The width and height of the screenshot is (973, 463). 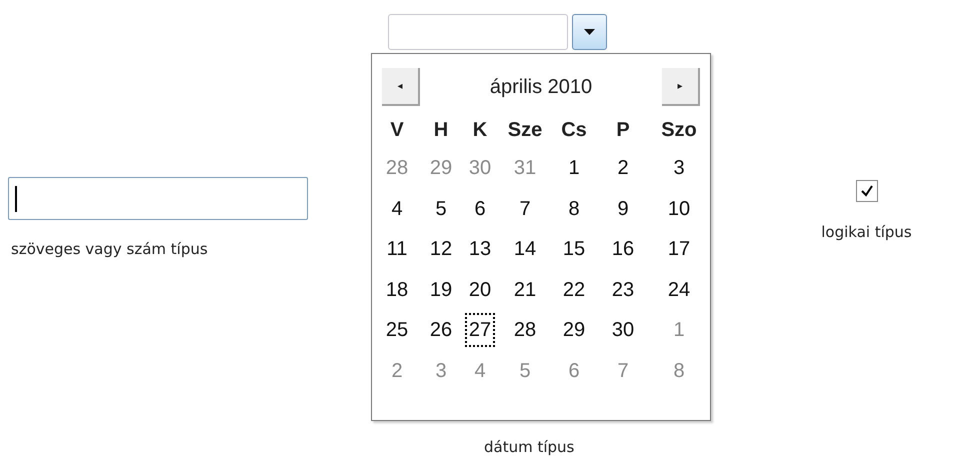 I want to click on calendar-day: 3, so click(x=679, y=168).